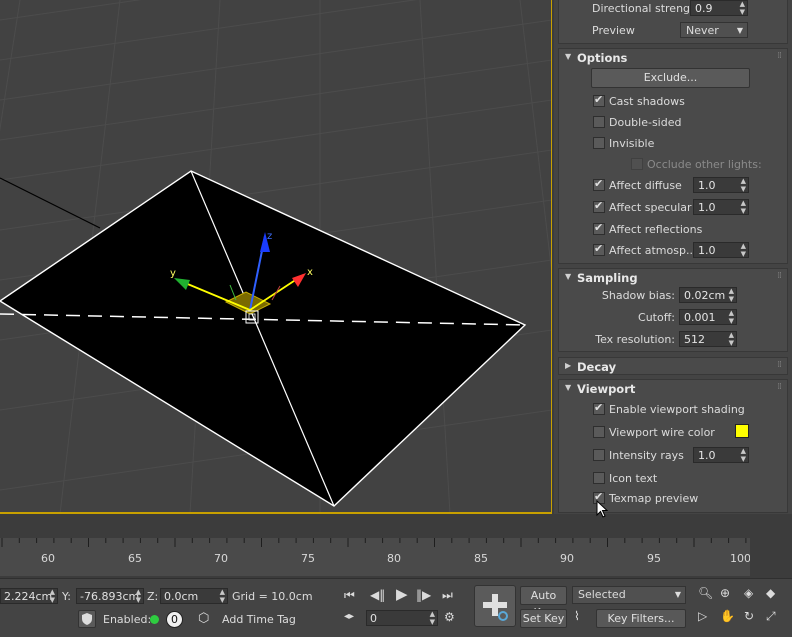 This screenshot has width=792, height=637. I want to click on x-axis-label: x, so click(310, 272).